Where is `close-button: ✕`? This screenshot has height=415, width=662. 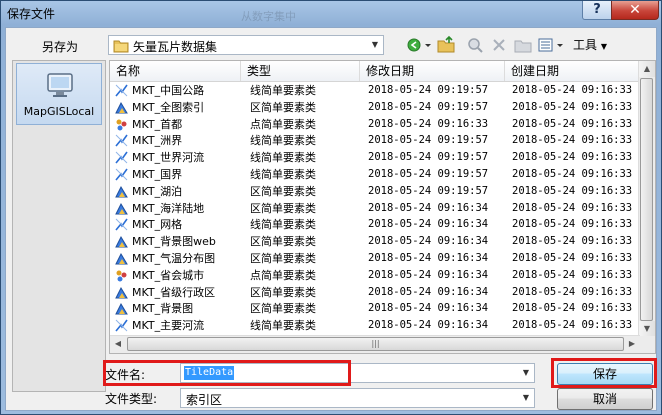
close-button: ✕ is located at coordinates (635, 10).